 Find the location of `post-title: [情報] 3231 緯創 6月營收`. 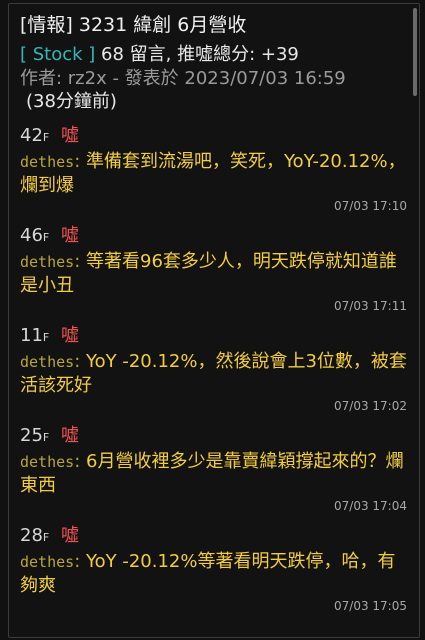

post-title: [情報] 3231 緯創 6月營收 is located at coordinates (213, 25).